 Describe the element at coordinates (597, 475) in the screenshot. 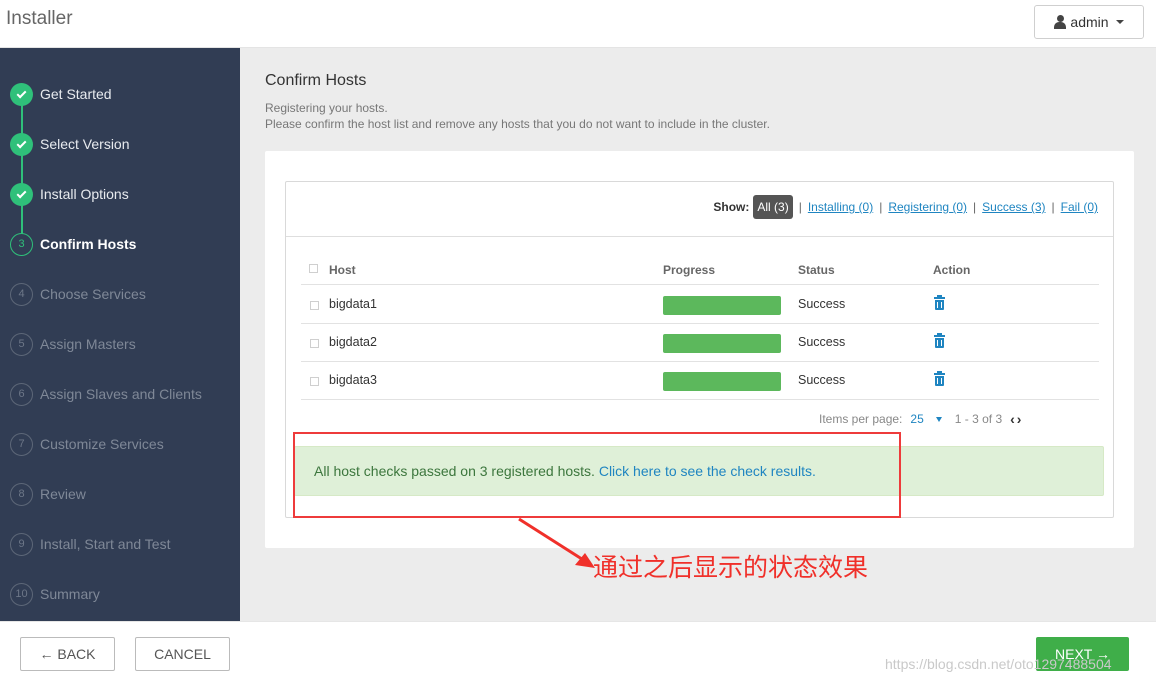

I see `annotation-highlight-box` at that location.